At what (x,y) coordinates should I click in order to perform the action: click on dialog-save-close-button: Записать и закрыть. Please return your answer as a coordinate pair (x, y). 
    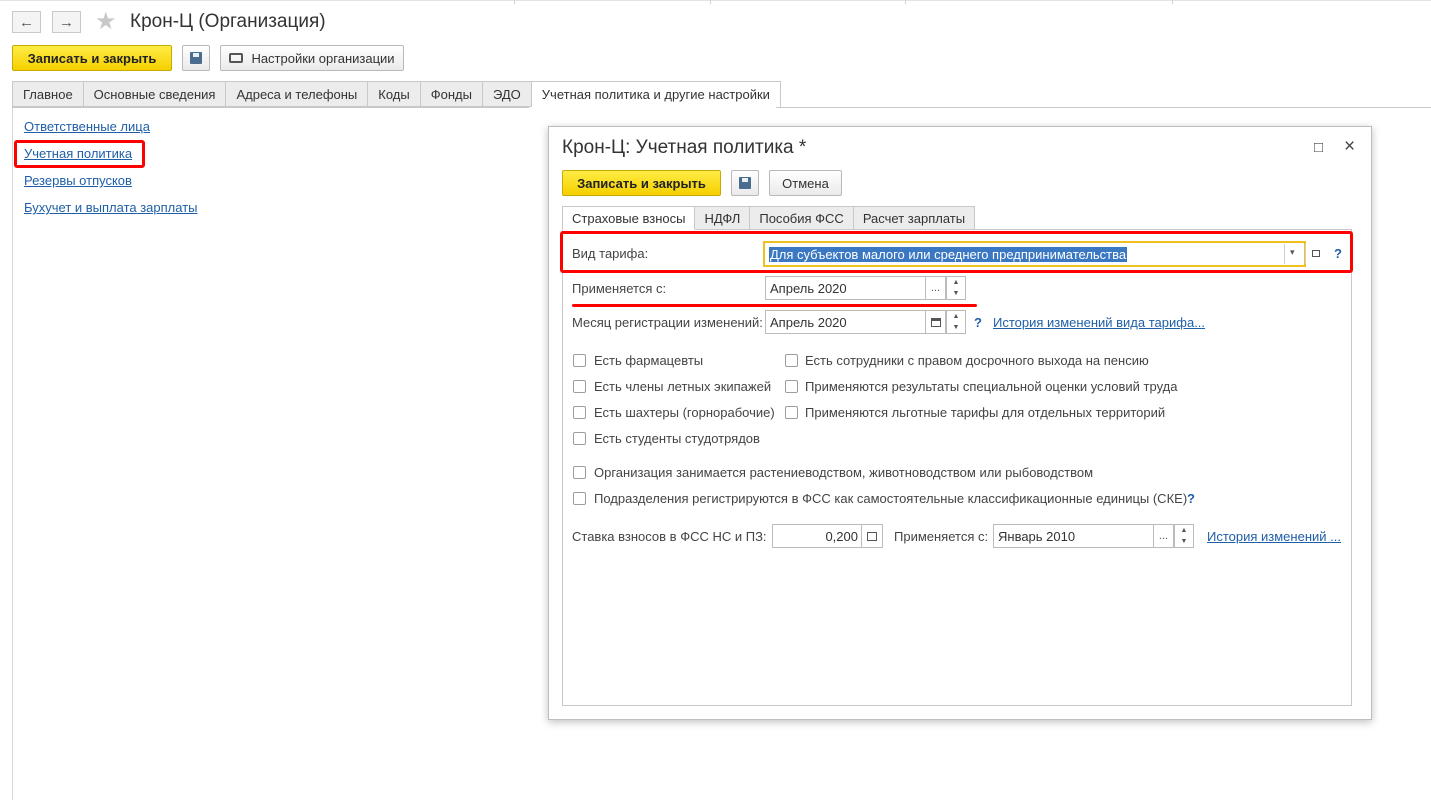
    Looking at the image, I should click on (641, 183).